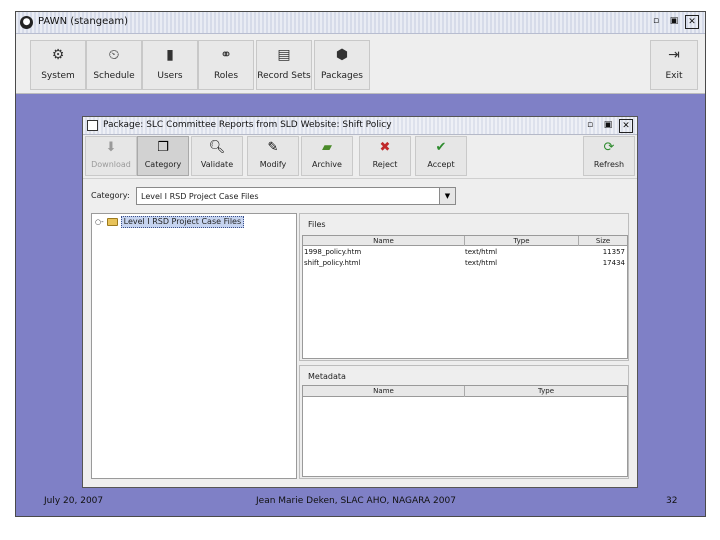 Image resolution: width=720 pixels, height=540 pixels. Describe the element at coordinates (385, 164) in the screenshot. I see `reject-label: Reject` at that location.